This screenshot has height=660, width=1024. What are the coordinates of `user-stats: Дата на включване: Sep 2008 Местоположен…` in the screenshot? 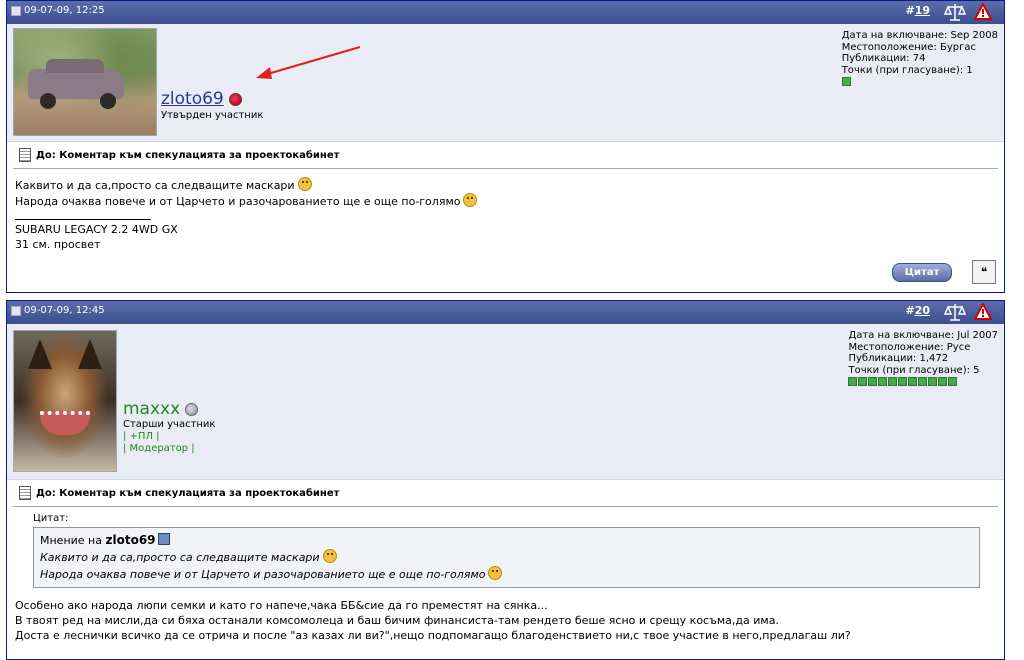 It's located at (919, 58).